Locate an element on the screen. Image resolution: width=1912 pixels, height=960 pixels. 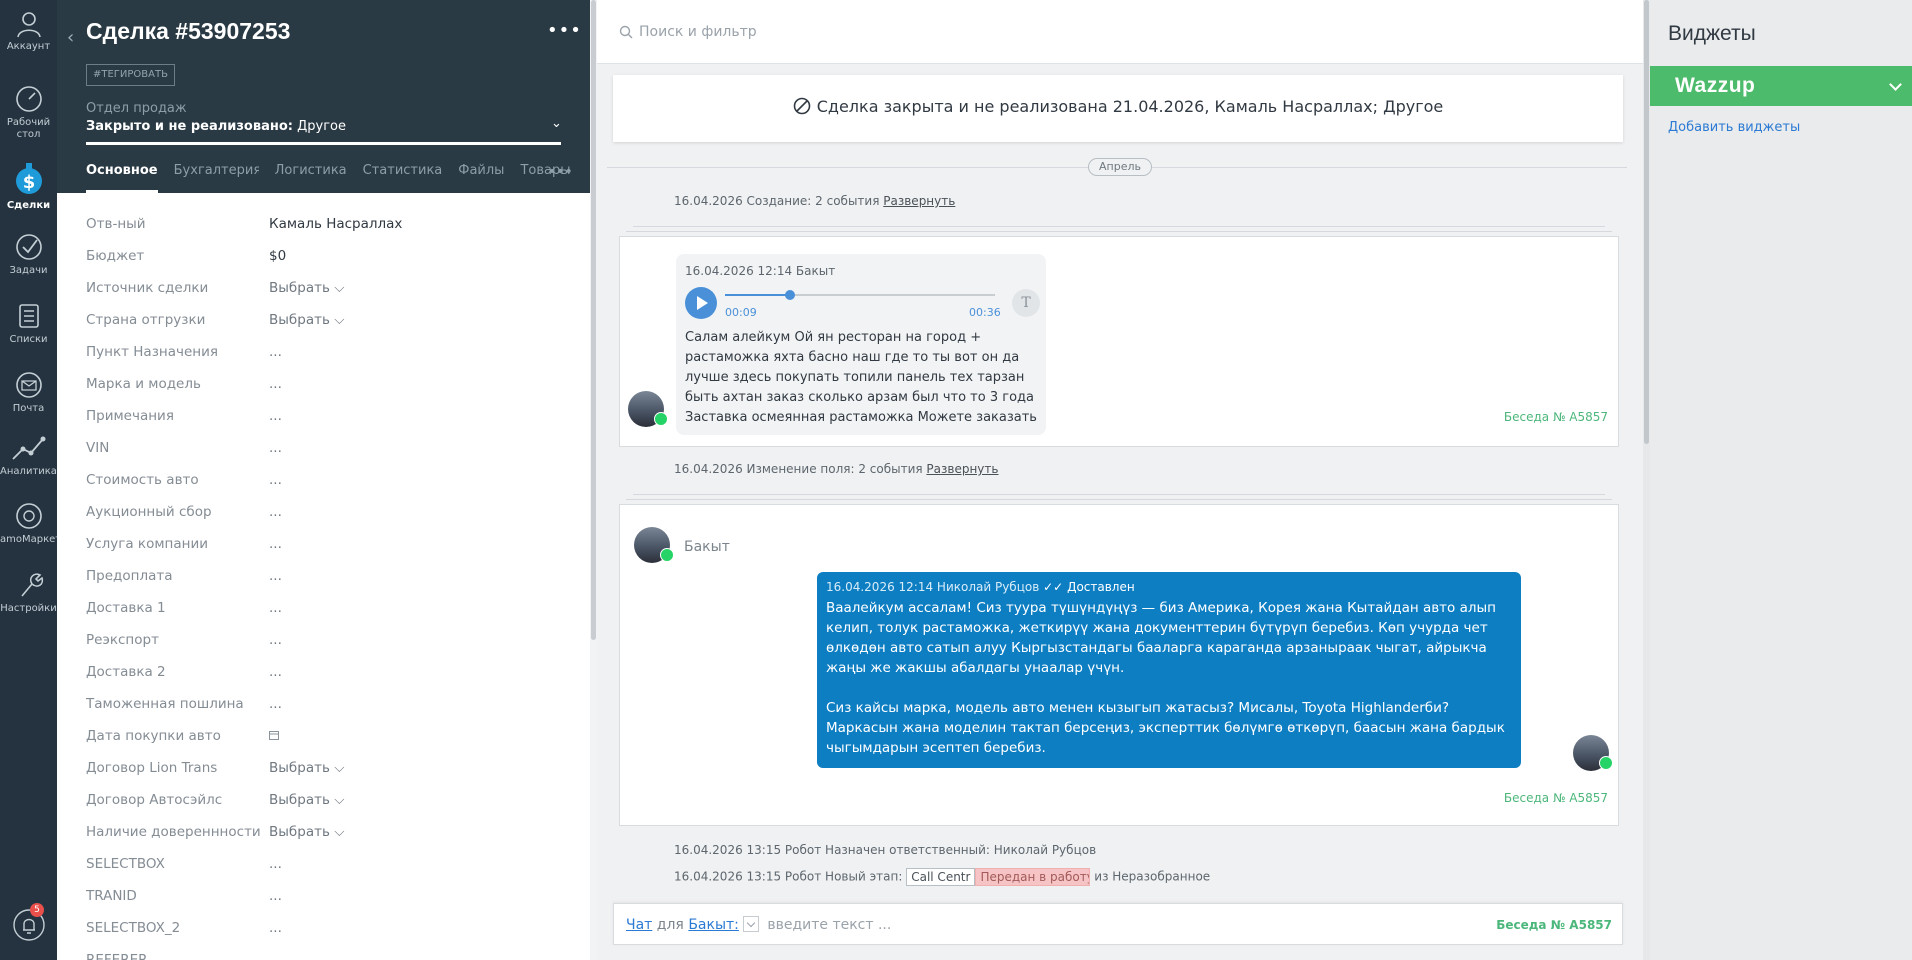
composer-contact-link: Бакыт: is located at coordinates (713, 925).